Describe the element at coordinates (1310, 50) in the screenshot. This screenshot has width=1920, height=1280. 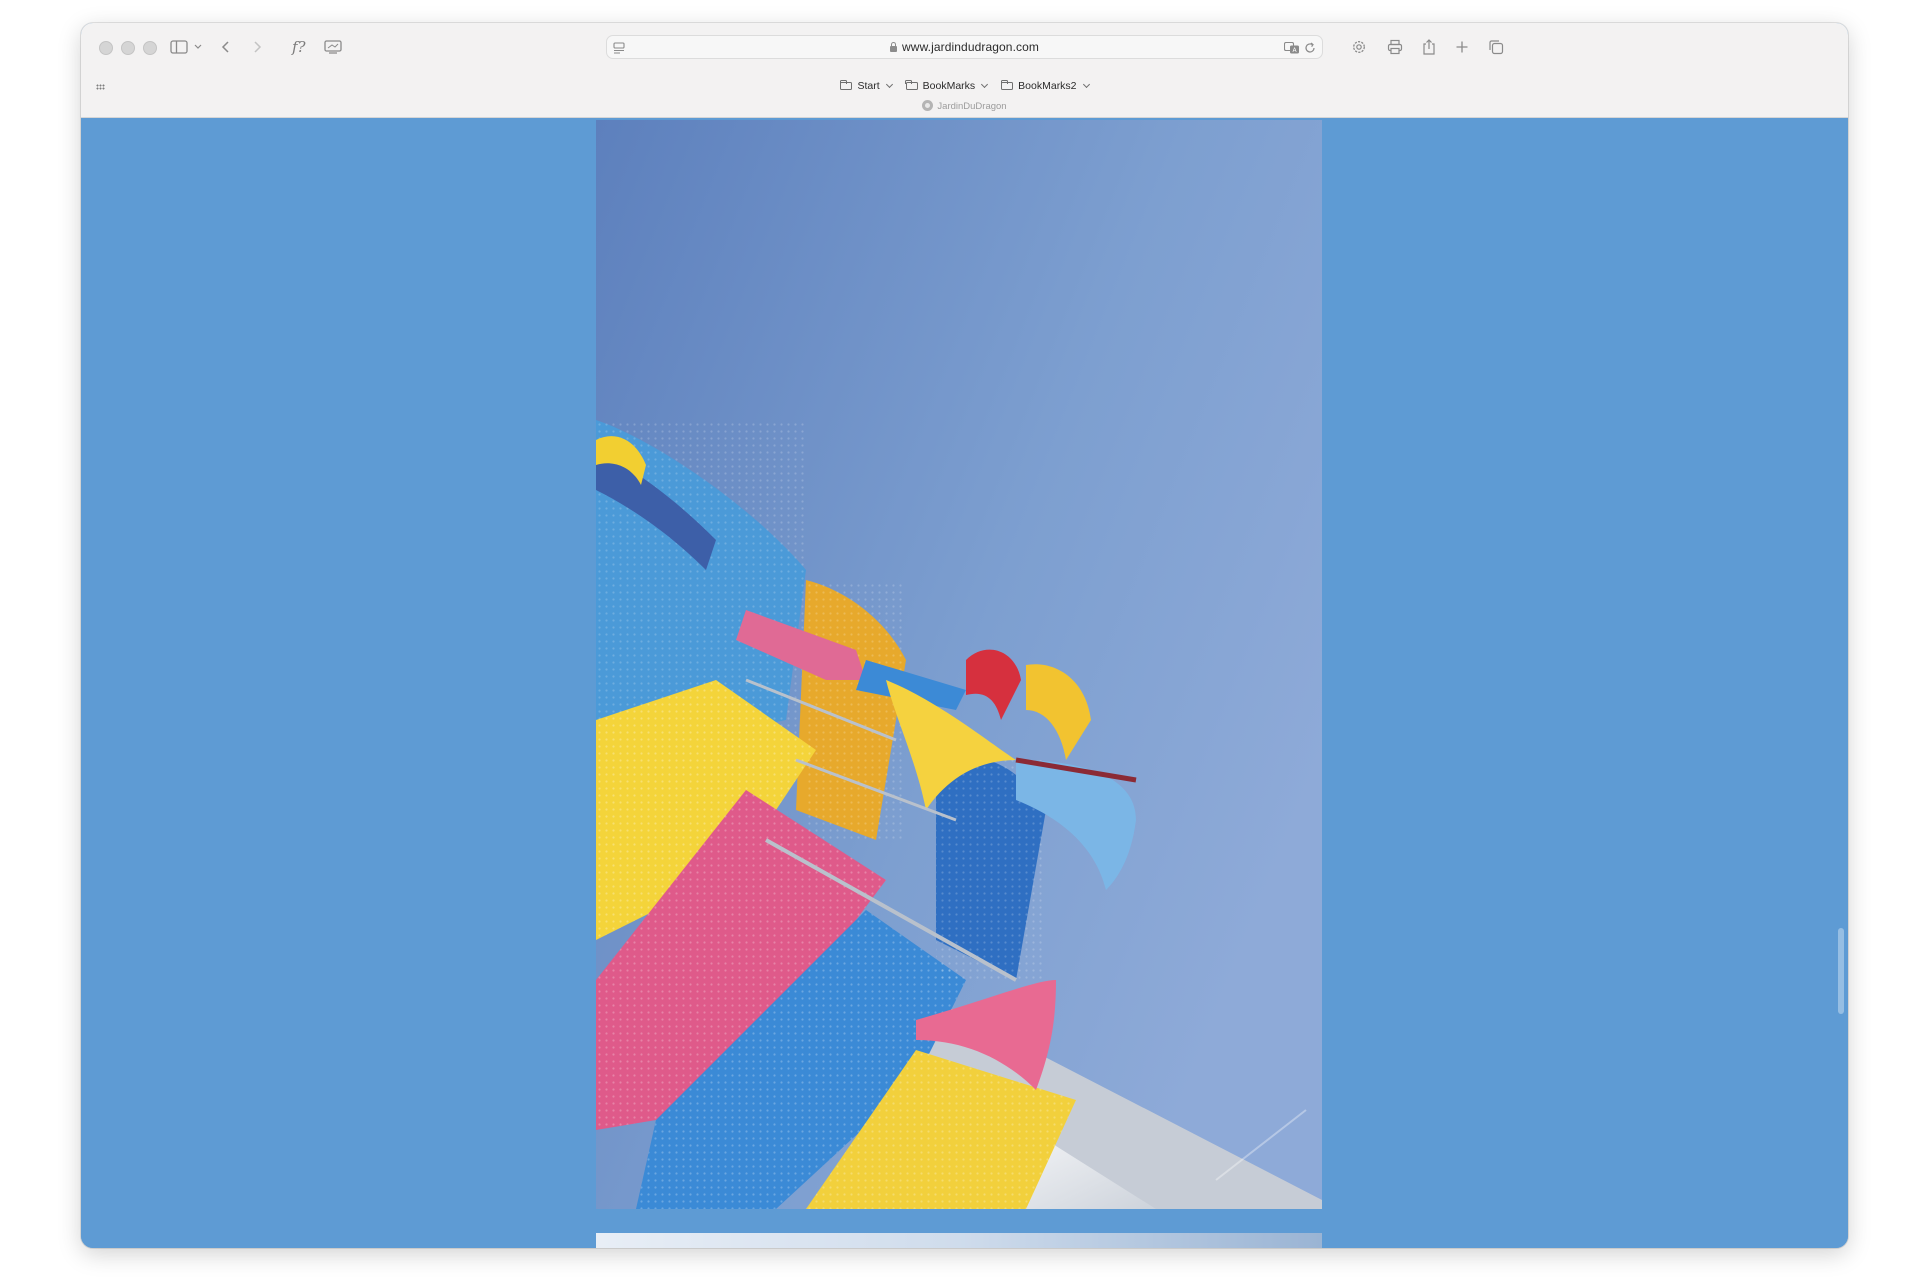
I see `reload-icon` at that location.